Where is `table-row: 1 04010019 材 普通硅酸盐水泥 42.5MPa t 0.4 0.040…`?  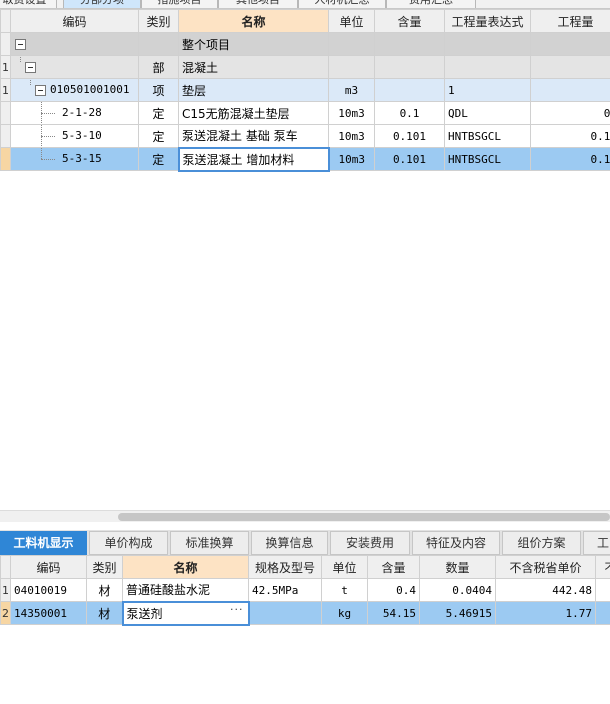 table-row: 1 04010019 材 普通硅酸盐水泥 42.5MPa t 0.4 0.040… is located at coordinates (305, 590).